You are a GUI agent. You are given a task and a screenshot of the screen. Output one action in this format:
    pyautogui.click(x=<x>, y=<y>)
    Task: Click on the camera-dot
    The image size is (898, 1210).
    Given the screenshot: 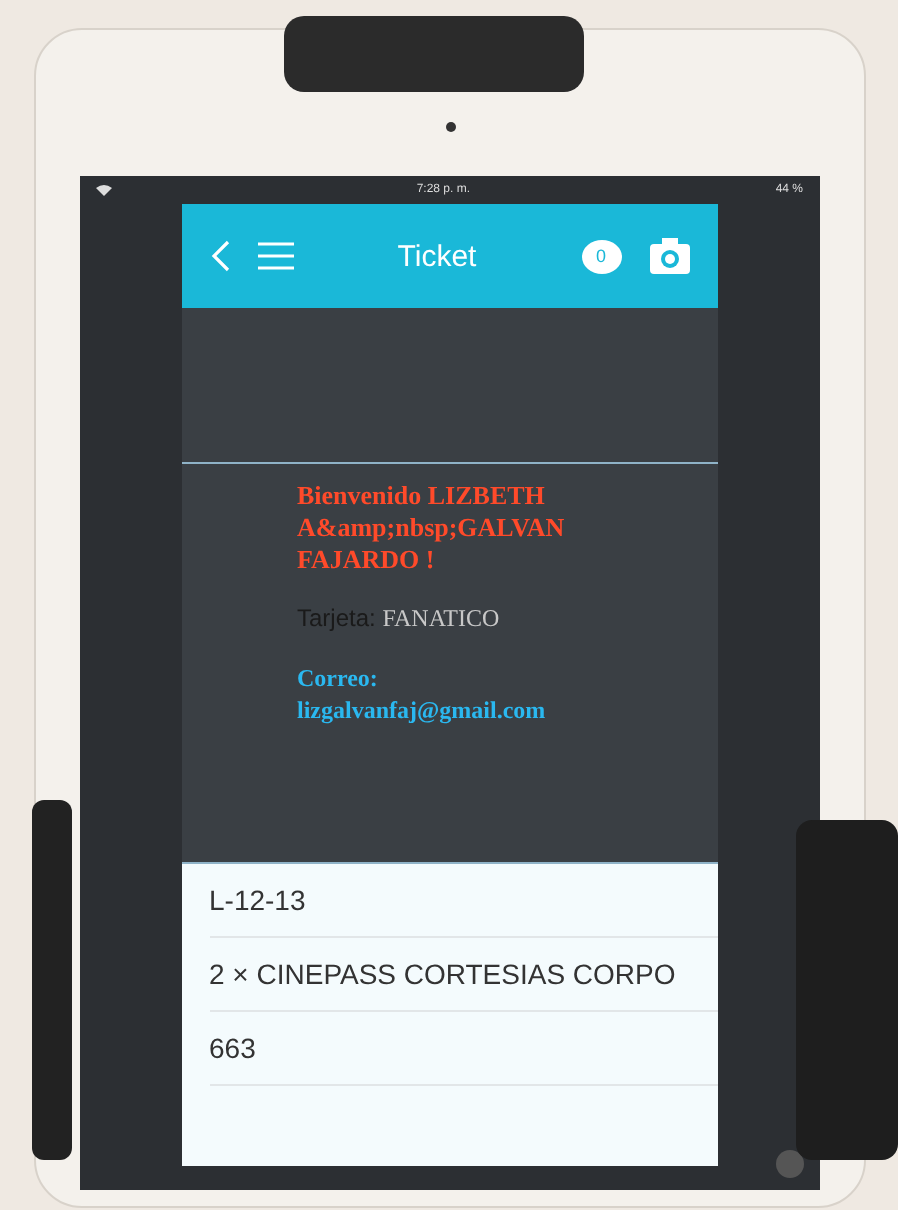 What is the action you would take?
    pyautogui.click(x=450, y=127)
    